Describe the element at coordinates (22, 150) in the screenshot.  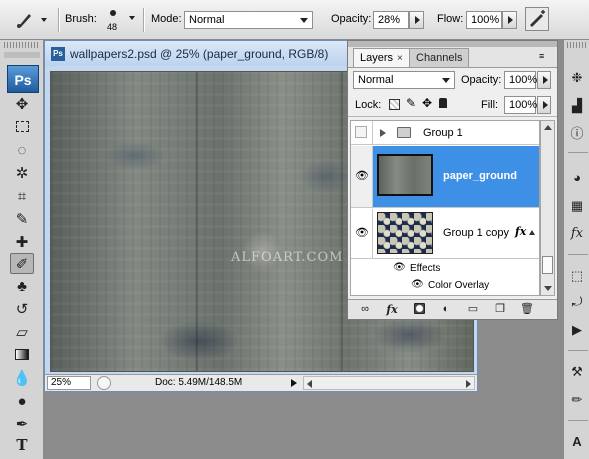
I see `lasso-tool-icon: ◌` at that location.